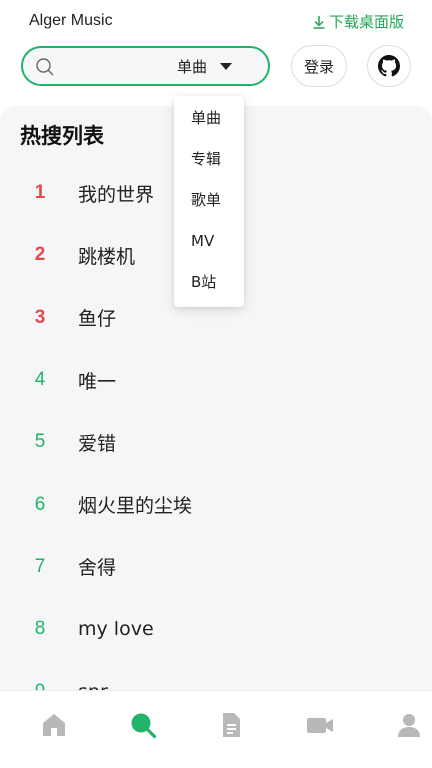 This screenshot has height=768, width=432. Describe the element at coordinates (209, 241) in the screenshot. I see `dropdown-option-mv: MV` at that location.